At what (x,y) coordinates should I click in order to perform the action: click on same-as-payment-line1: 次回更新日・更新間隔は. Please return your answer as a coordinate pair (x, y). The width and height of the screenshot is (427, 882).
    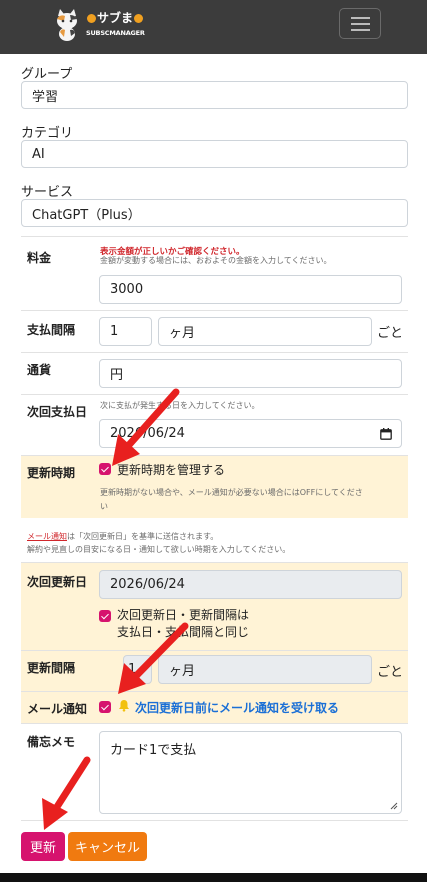
    Looking at the image, I should click on (183, 615).